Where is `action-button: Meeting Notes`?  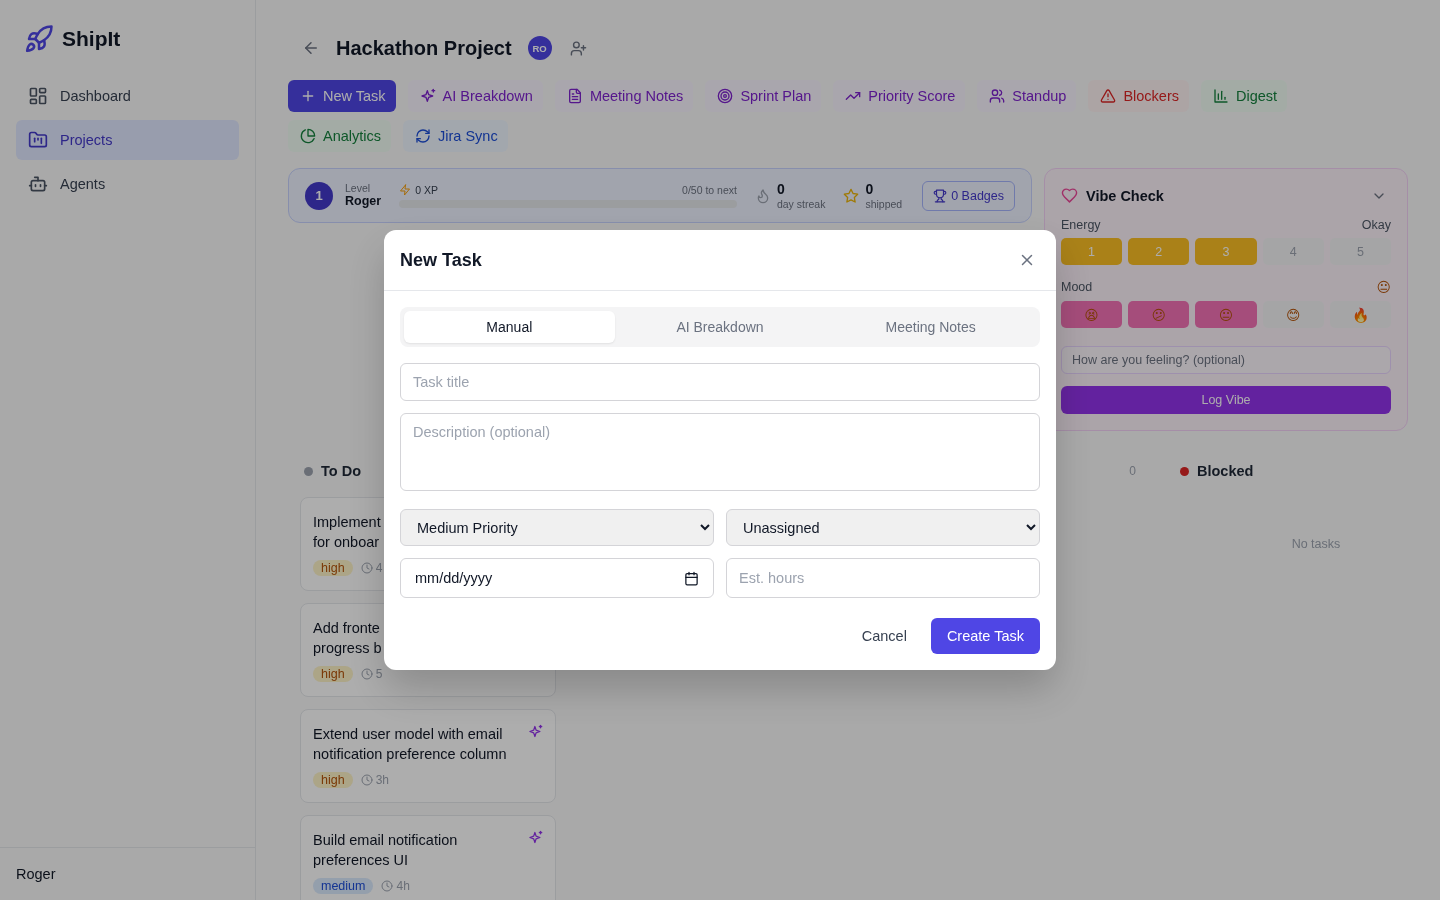
action-button: Meeting Notes is located at coordinates (624, 96).